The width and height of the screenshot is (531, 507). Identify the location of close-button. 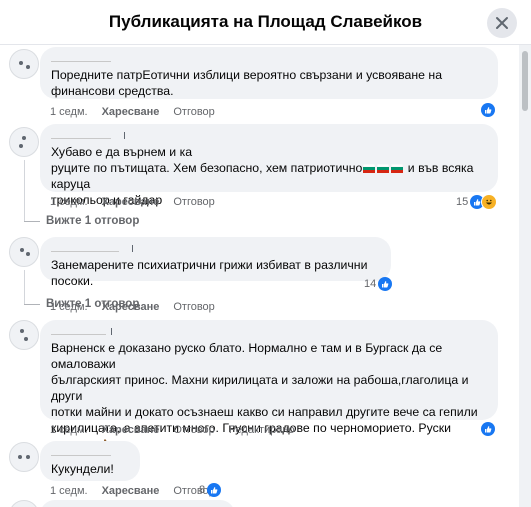
(502, 23).